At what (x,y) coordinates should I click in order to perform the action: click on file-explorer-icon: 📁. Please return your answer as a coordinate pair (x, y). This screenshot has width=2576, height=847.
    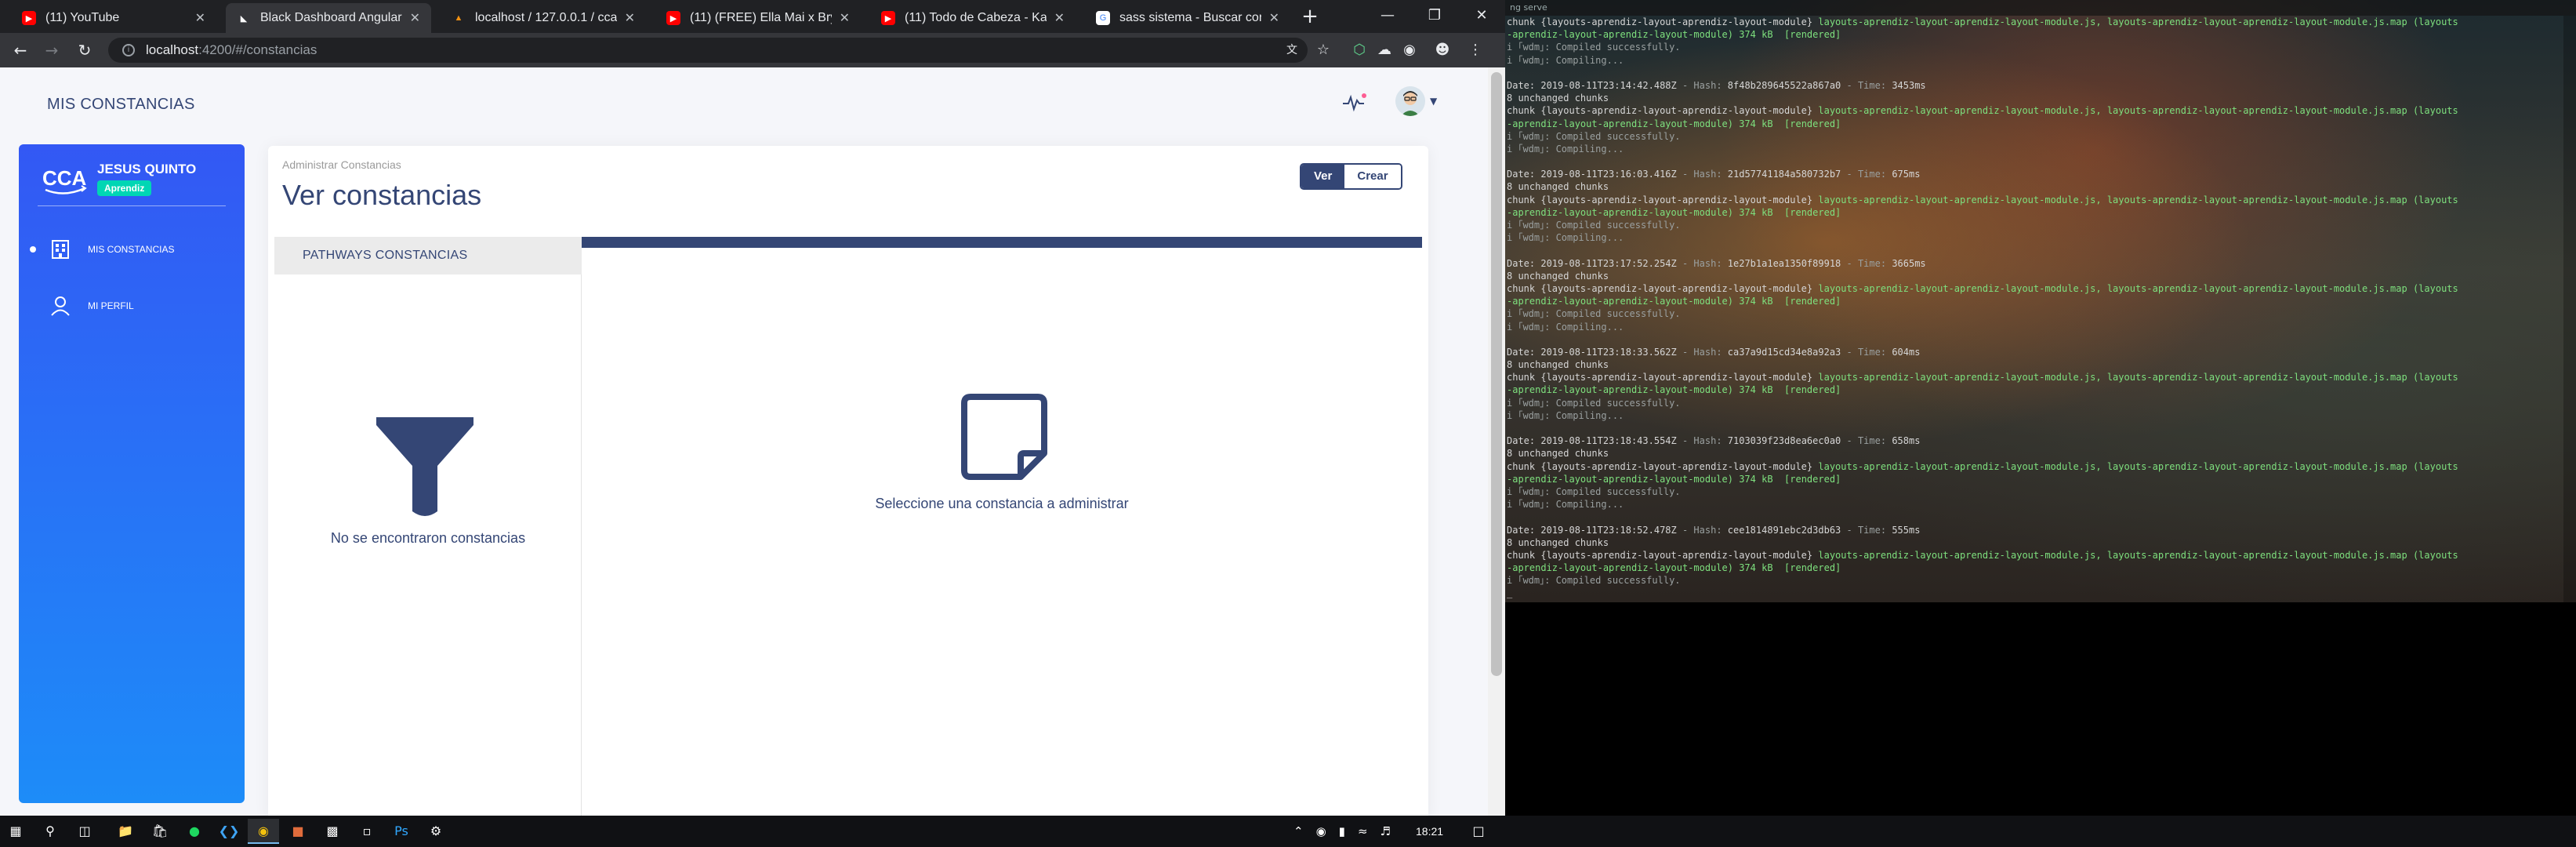
    Looking at the image, I should click on (126, 831).